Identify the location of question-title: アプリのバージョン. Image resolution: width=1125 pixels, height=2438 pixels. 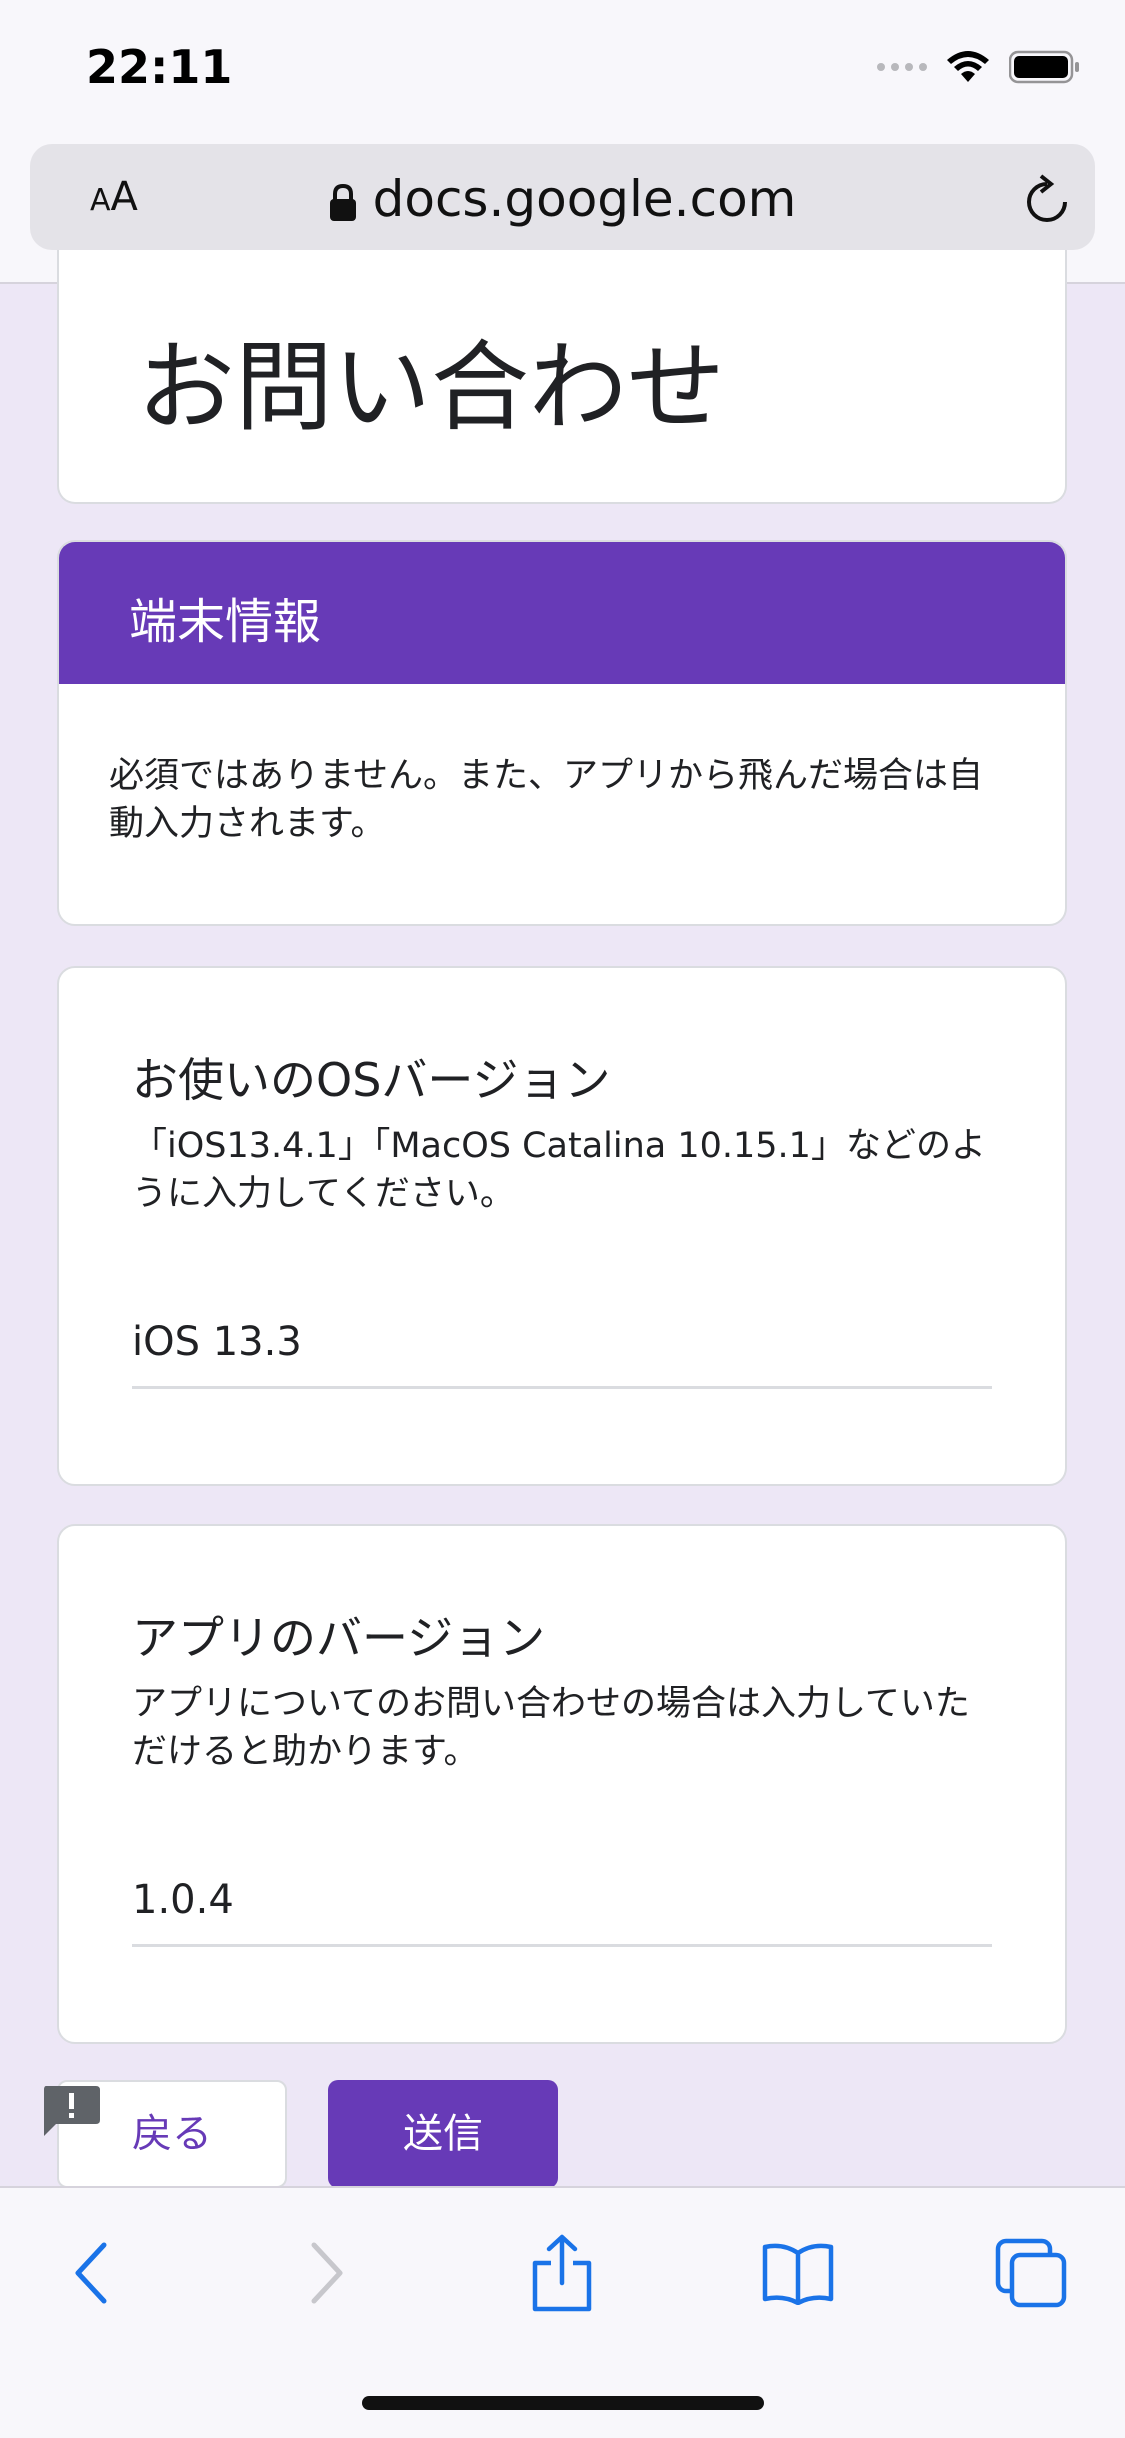
(339, 1638).